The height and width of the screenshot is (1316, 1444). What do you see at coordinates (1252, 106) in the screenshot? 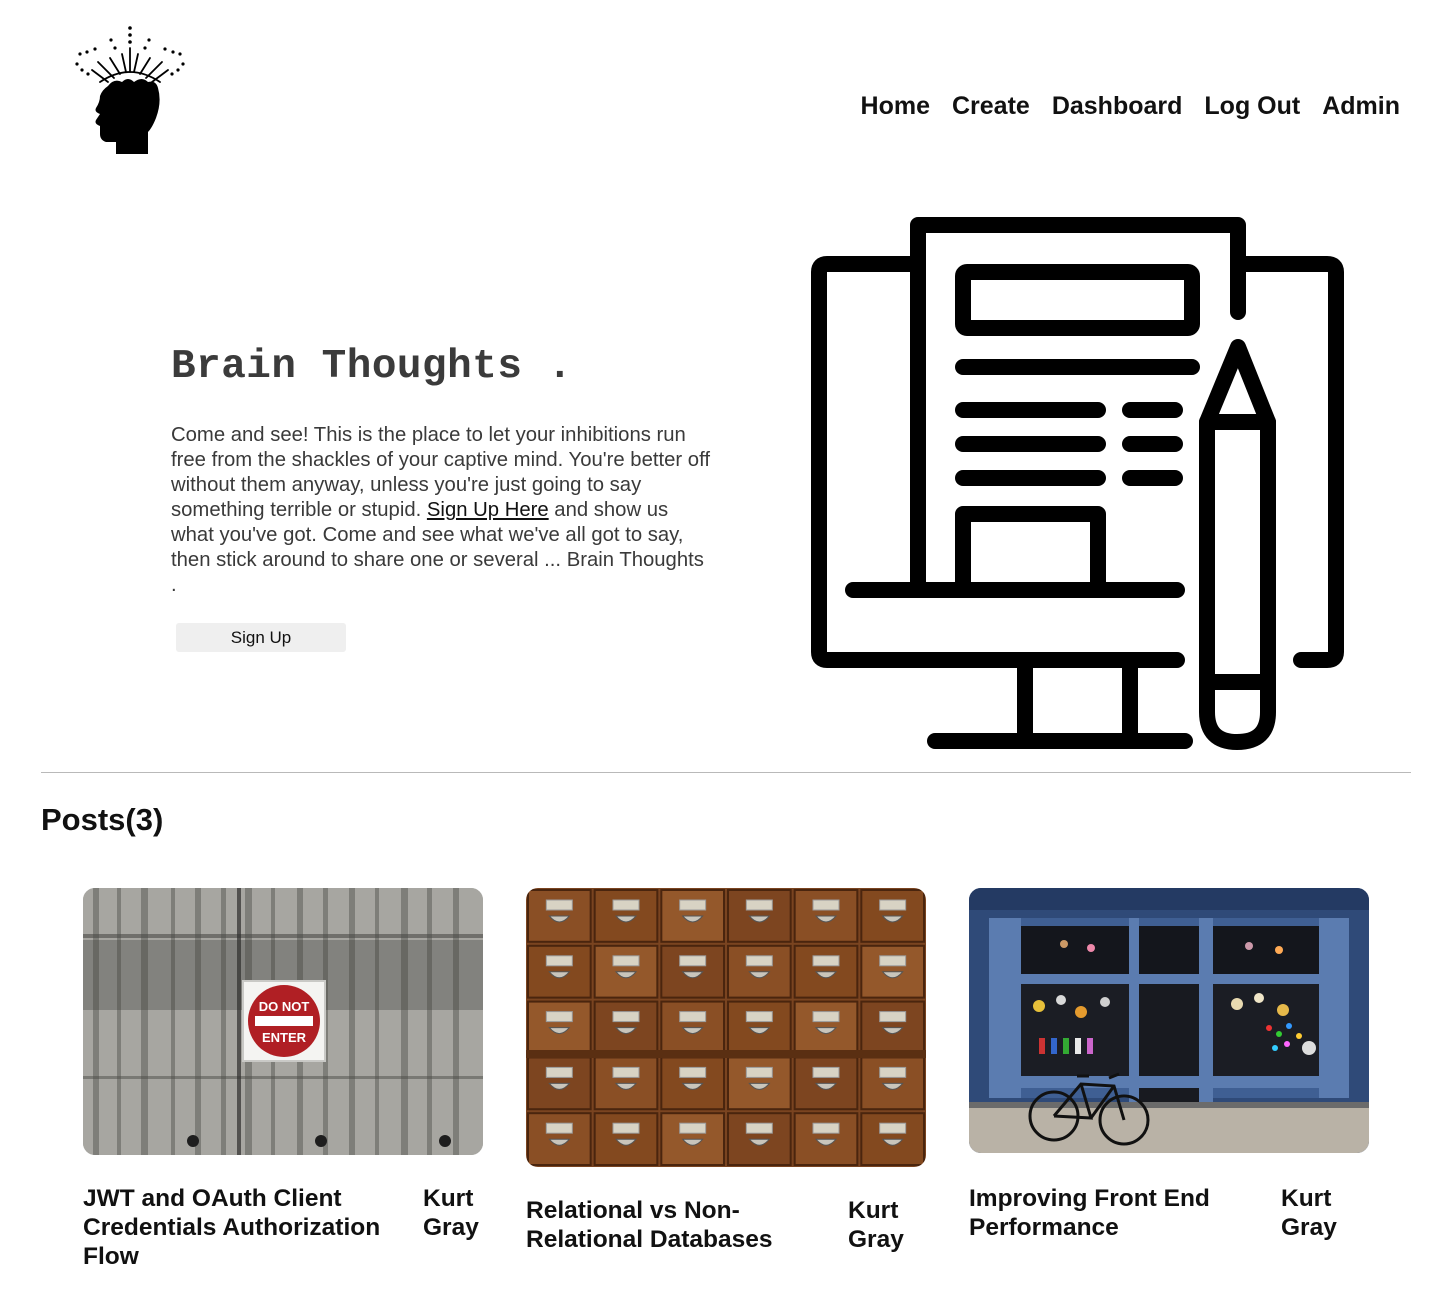
I see `nav-logout-link: Log Out` at bounding box center [1252, 106].